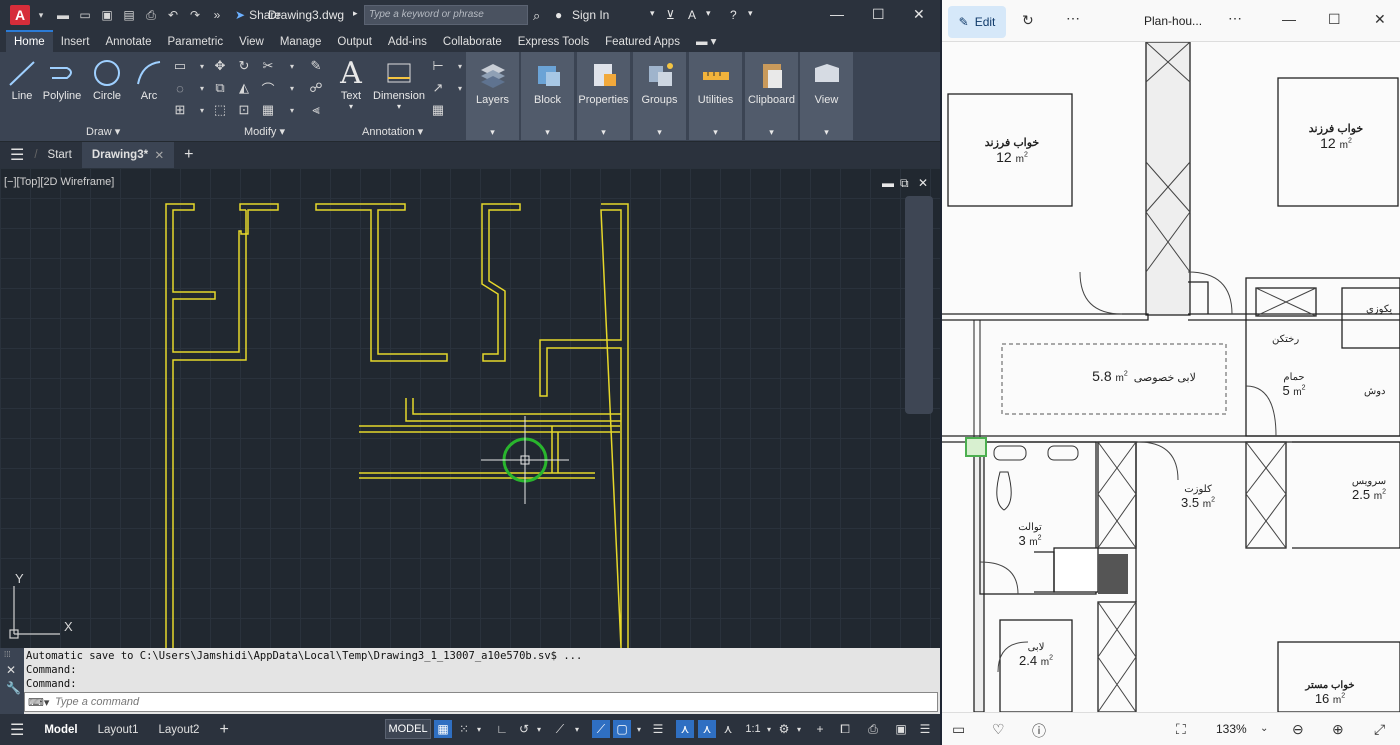  What do you see at coordinates (223, 730) in the screenshot?
I see `add-layout-icon: +` at bounding box center [223, 730].